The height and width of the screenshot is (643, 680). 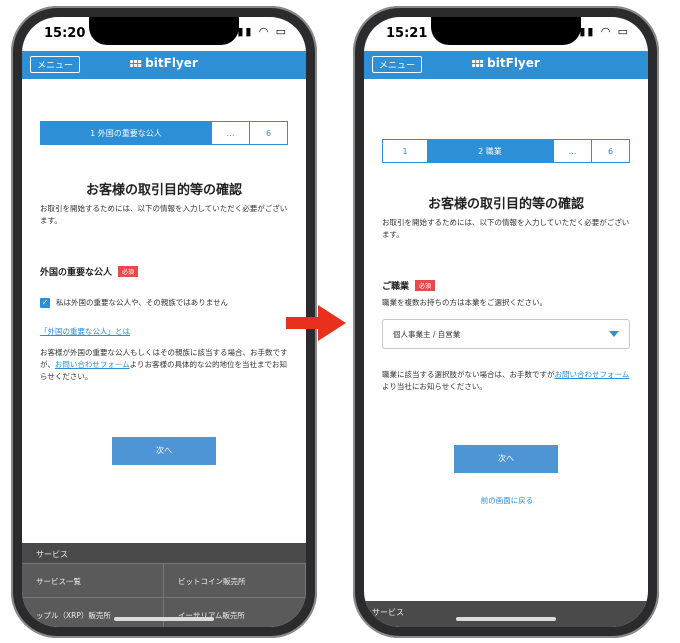 What do you see at coordinates (93, 612) in the screenshot?
I see `footer-item: ップル（XRP）販売所` at bounding box center [93, 612].